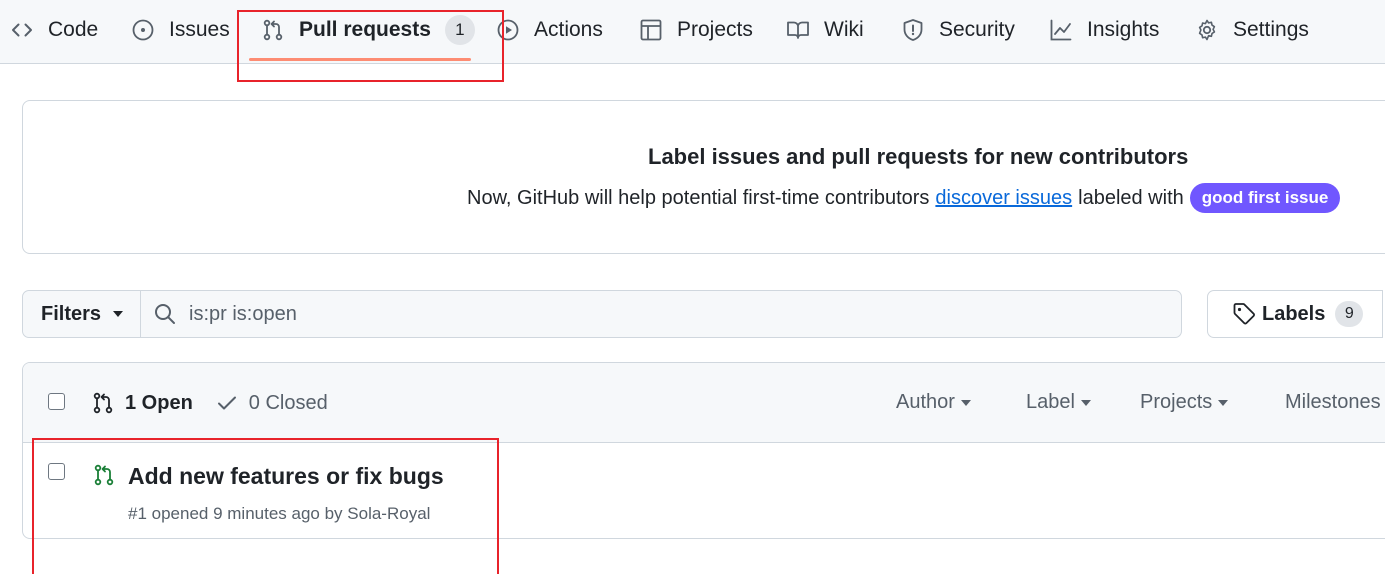  I want to click on search-input-value: is:pr is:open, so click(243, 313).